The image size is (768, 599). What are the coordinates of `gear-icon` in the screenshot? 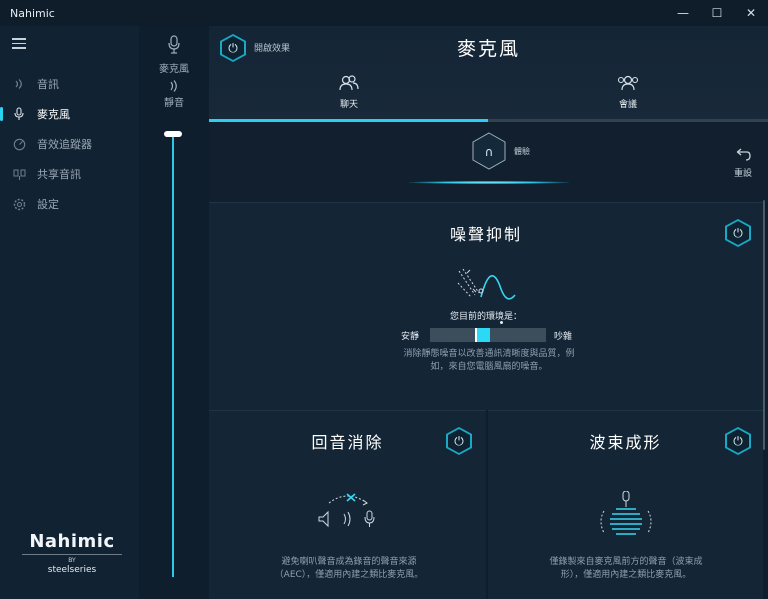 It's located at (19, 204).